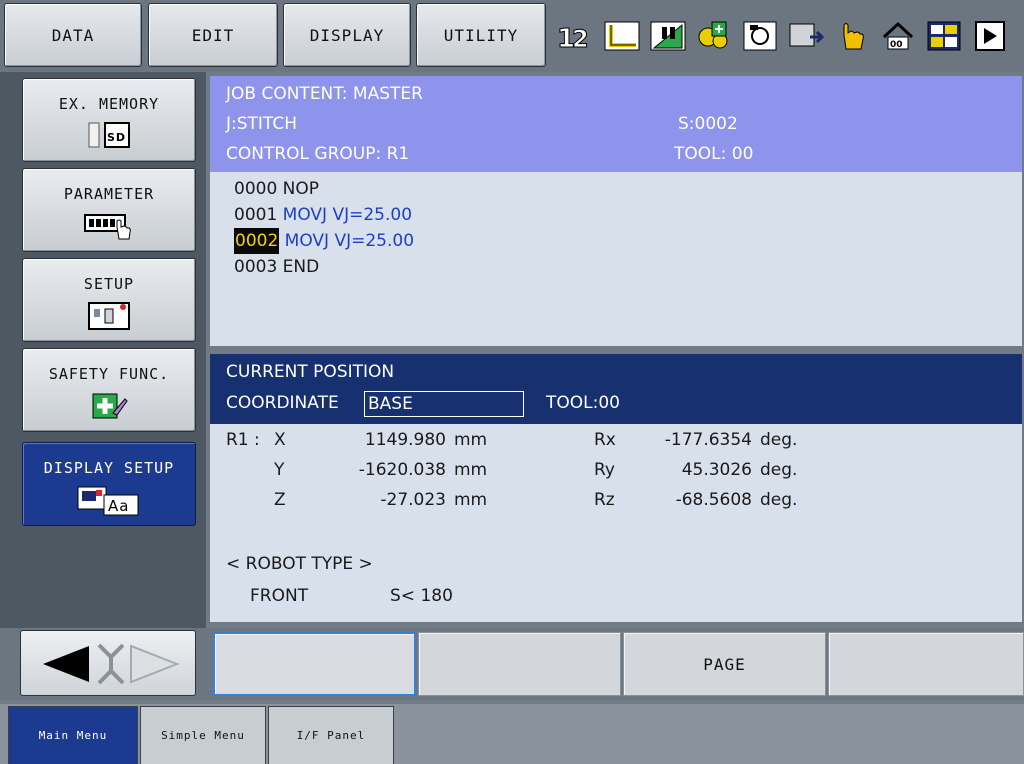  Describe the element at coordinates (583, 403) in the screenshot. I see `position-tool: TOOL:00` at that location.